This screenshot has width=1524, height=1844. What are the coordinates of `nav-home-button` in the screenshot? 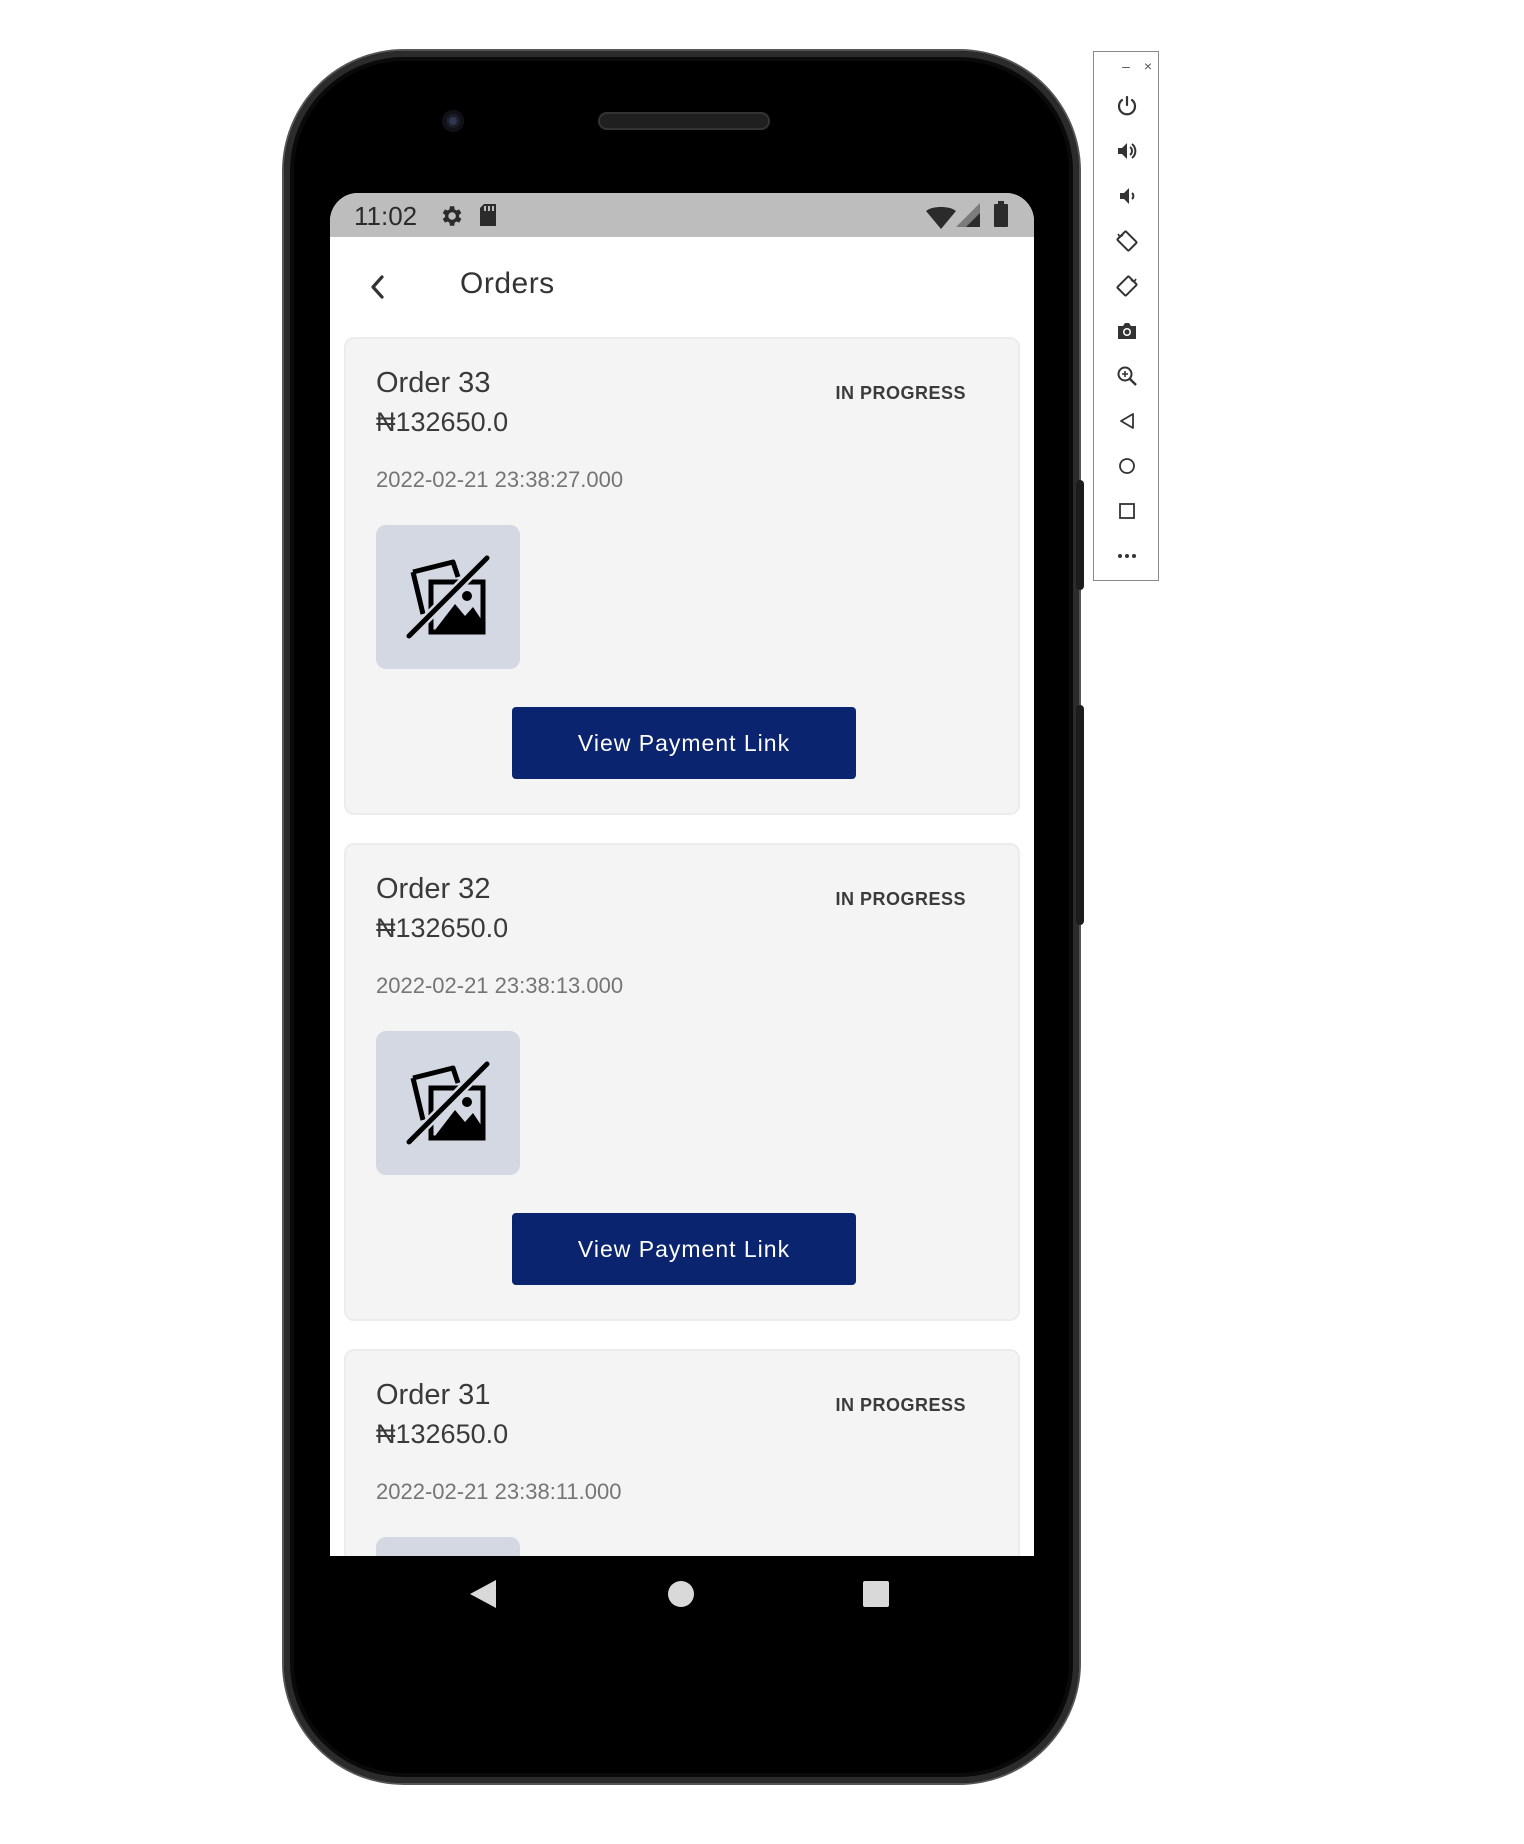 It's located at (681, 1596).